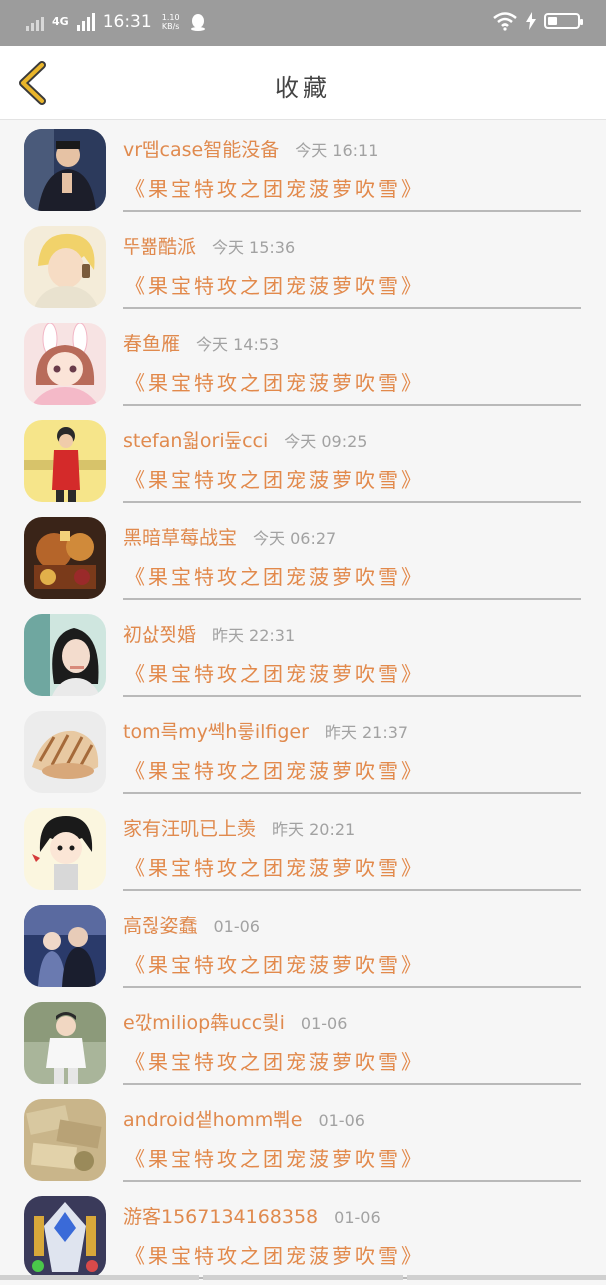  What do you see at coordinates (127, 22) in the screenshot?
I see `clock: 16:31` at bounding box center [127, 22].